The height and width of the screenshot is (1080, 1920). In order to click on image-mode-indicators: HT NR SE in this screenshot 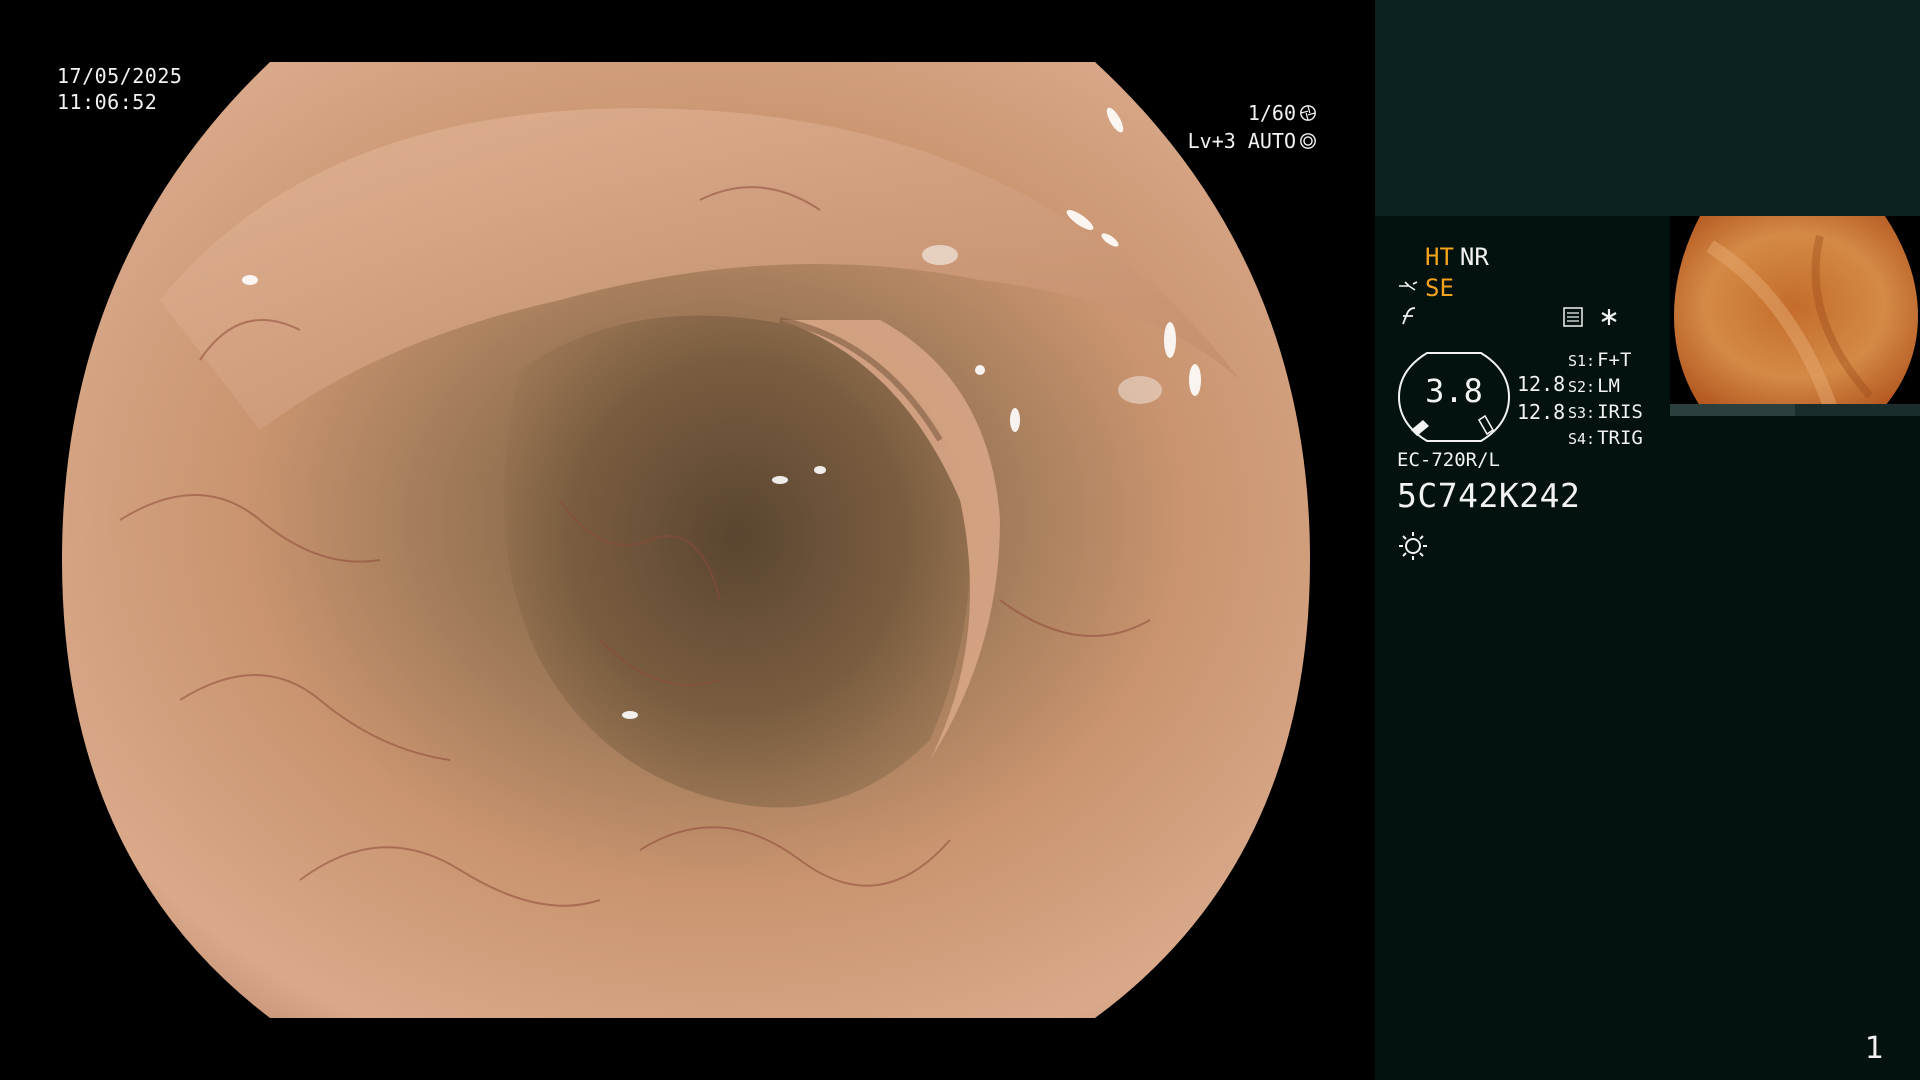, I will do `click(1443, 284)`.